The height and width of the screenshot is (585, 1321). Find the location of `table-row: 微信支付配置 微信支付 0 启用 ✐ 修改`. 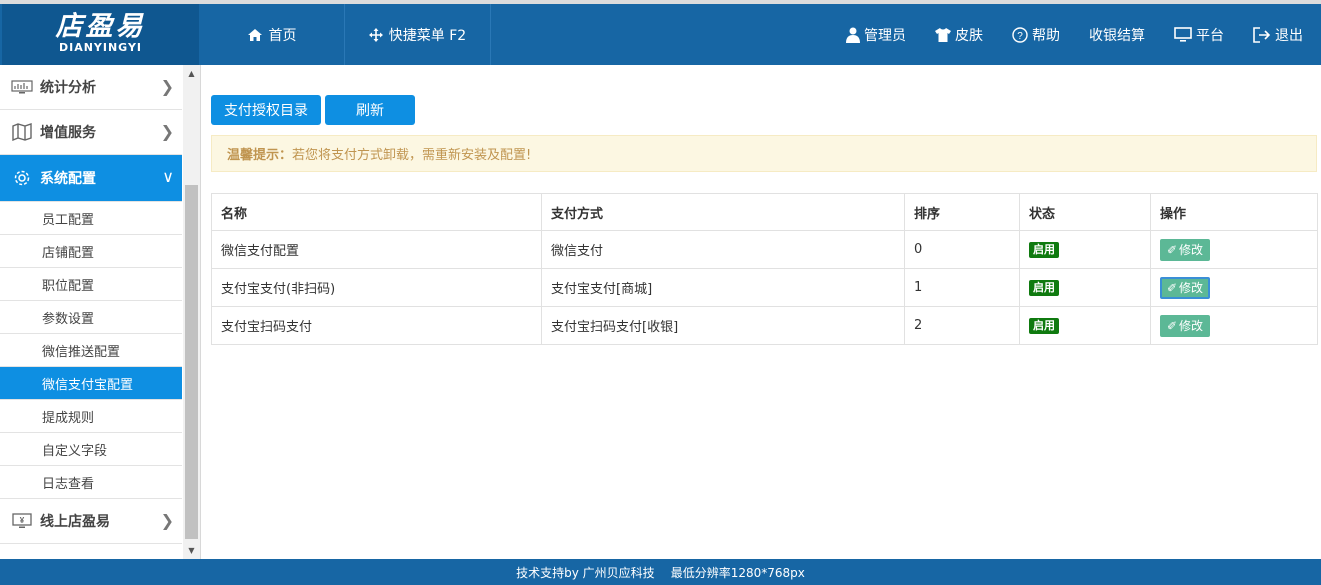

table-row: 微信支付配置 微信支付 0 启用 ✐ 修改 is located at coordinates (764, 249).